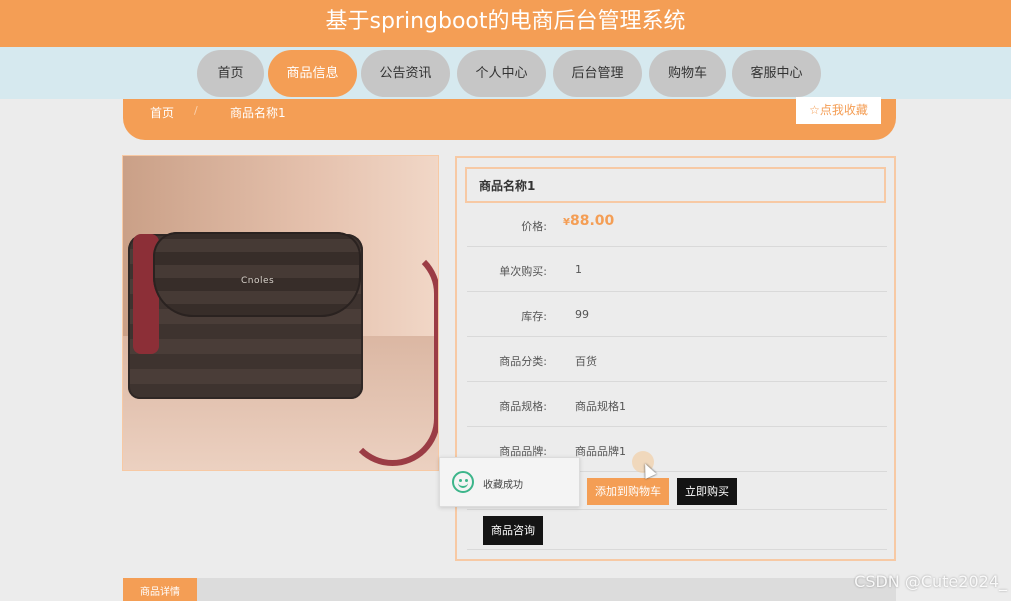  I want to click on breadcrumb: 首页 / 商品名称1 ☆点我收藏, so click(509, 118).